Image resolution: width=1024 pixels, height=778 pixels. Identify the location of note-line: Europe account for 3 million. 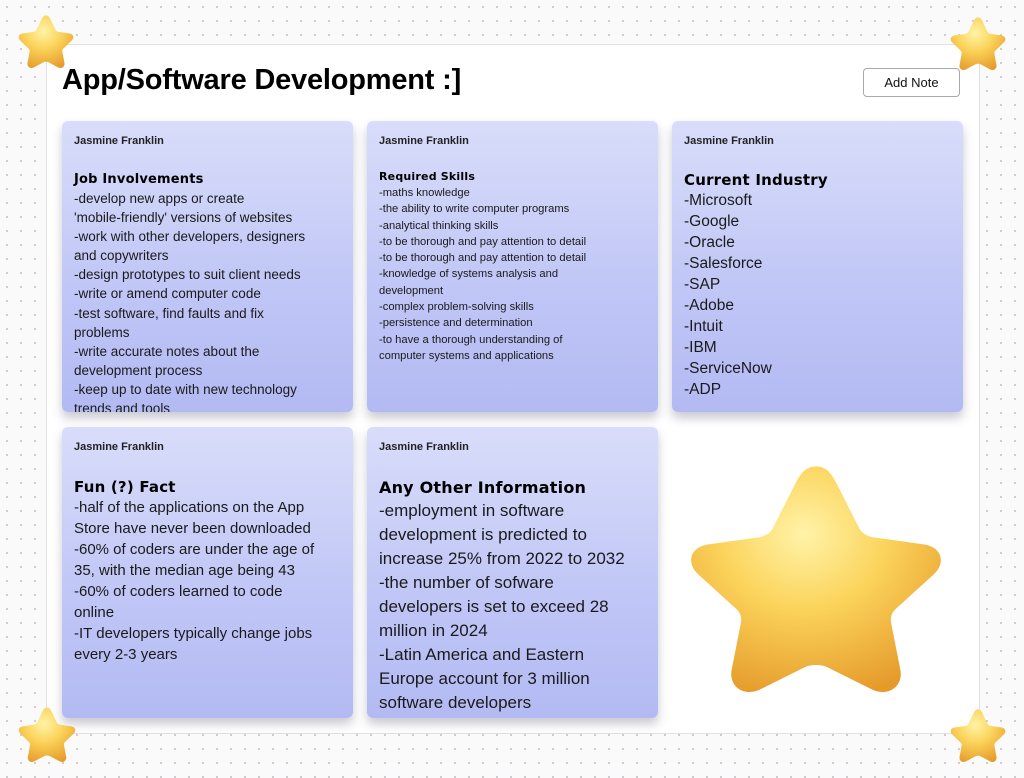
(484, 678).